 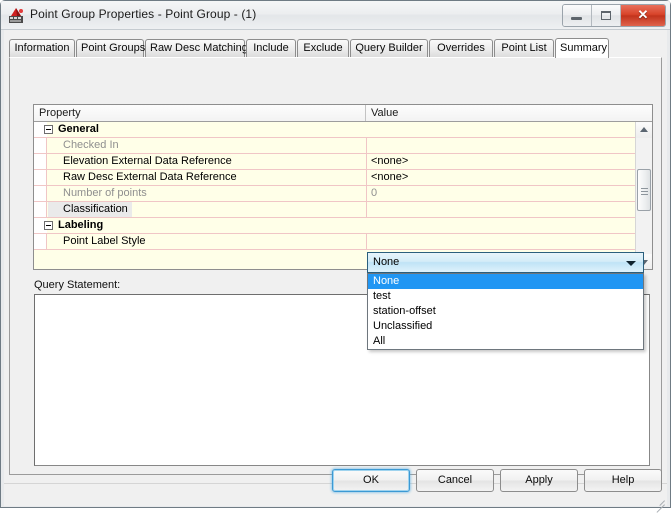 I want to click on close-icon: ✕, so click(x=643, y=14).